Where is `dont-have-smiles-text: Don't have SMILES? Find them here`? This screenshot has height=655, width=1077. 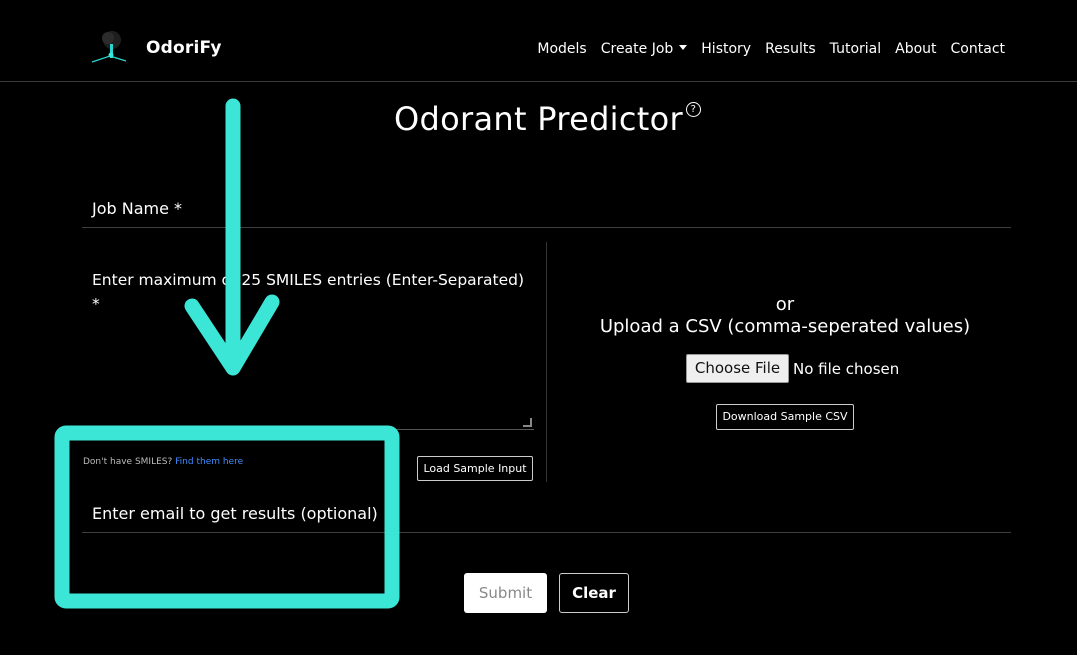 dont-have-smiles-text: Don't have SMILES? Find them here is located at coordinates (163, 462).